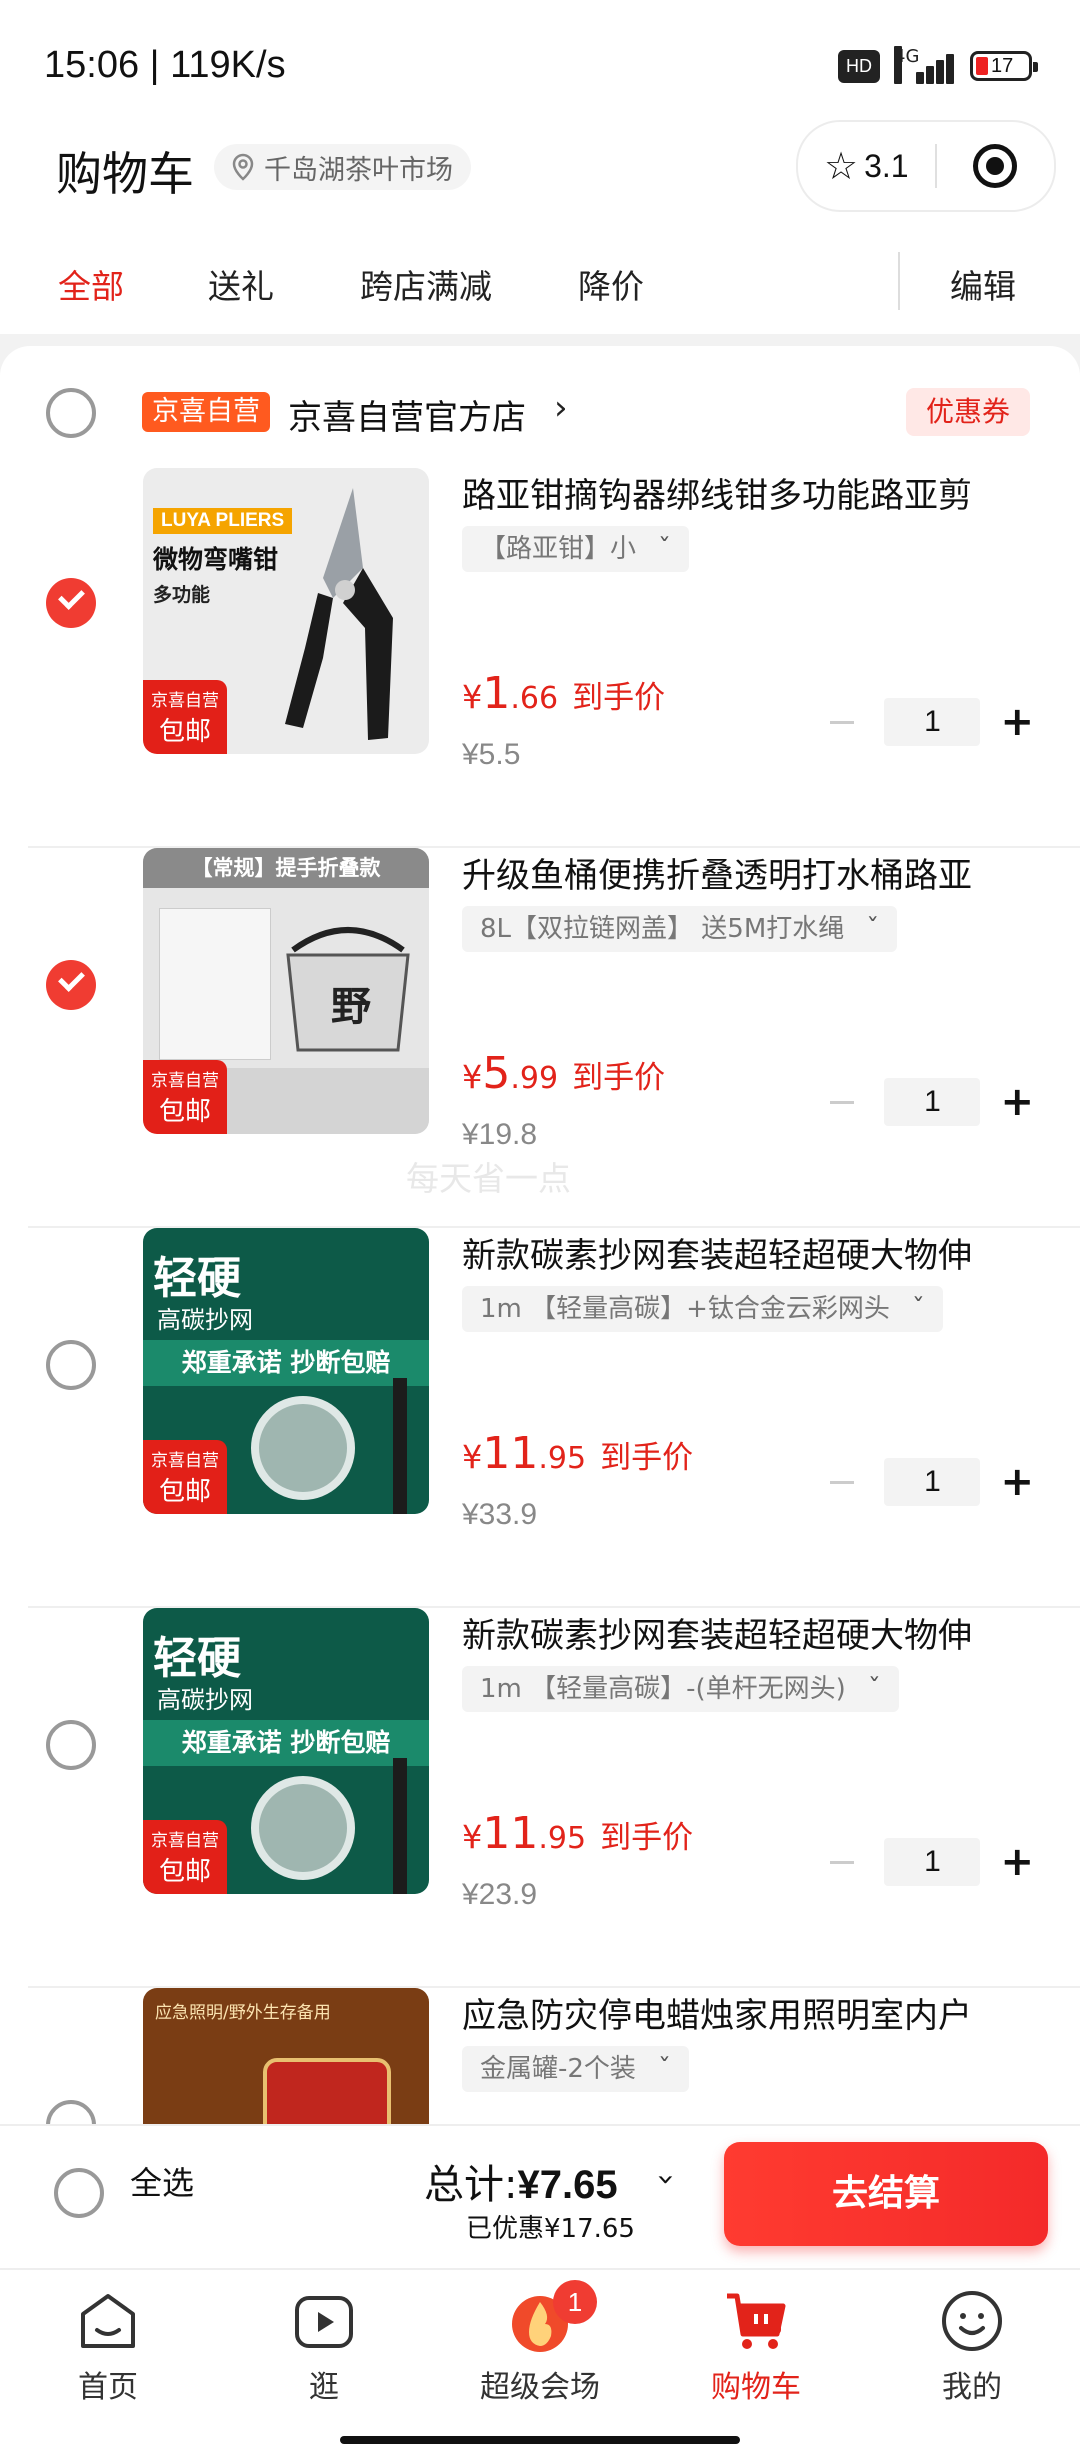  I want to click on chevron-right-icon: ›, so click(561, 408).